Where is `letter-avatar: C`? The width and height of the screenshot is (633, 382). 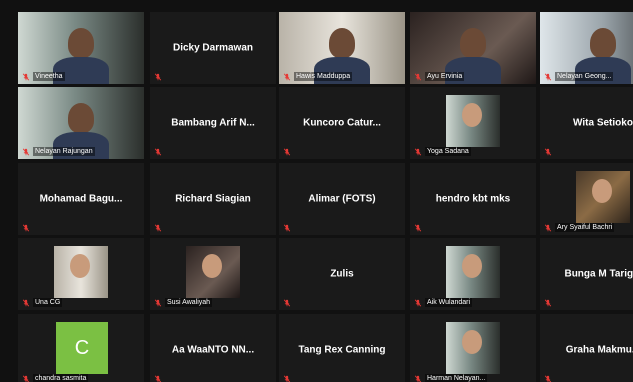
letter-avatar: C is located at coordinates (82, 348).